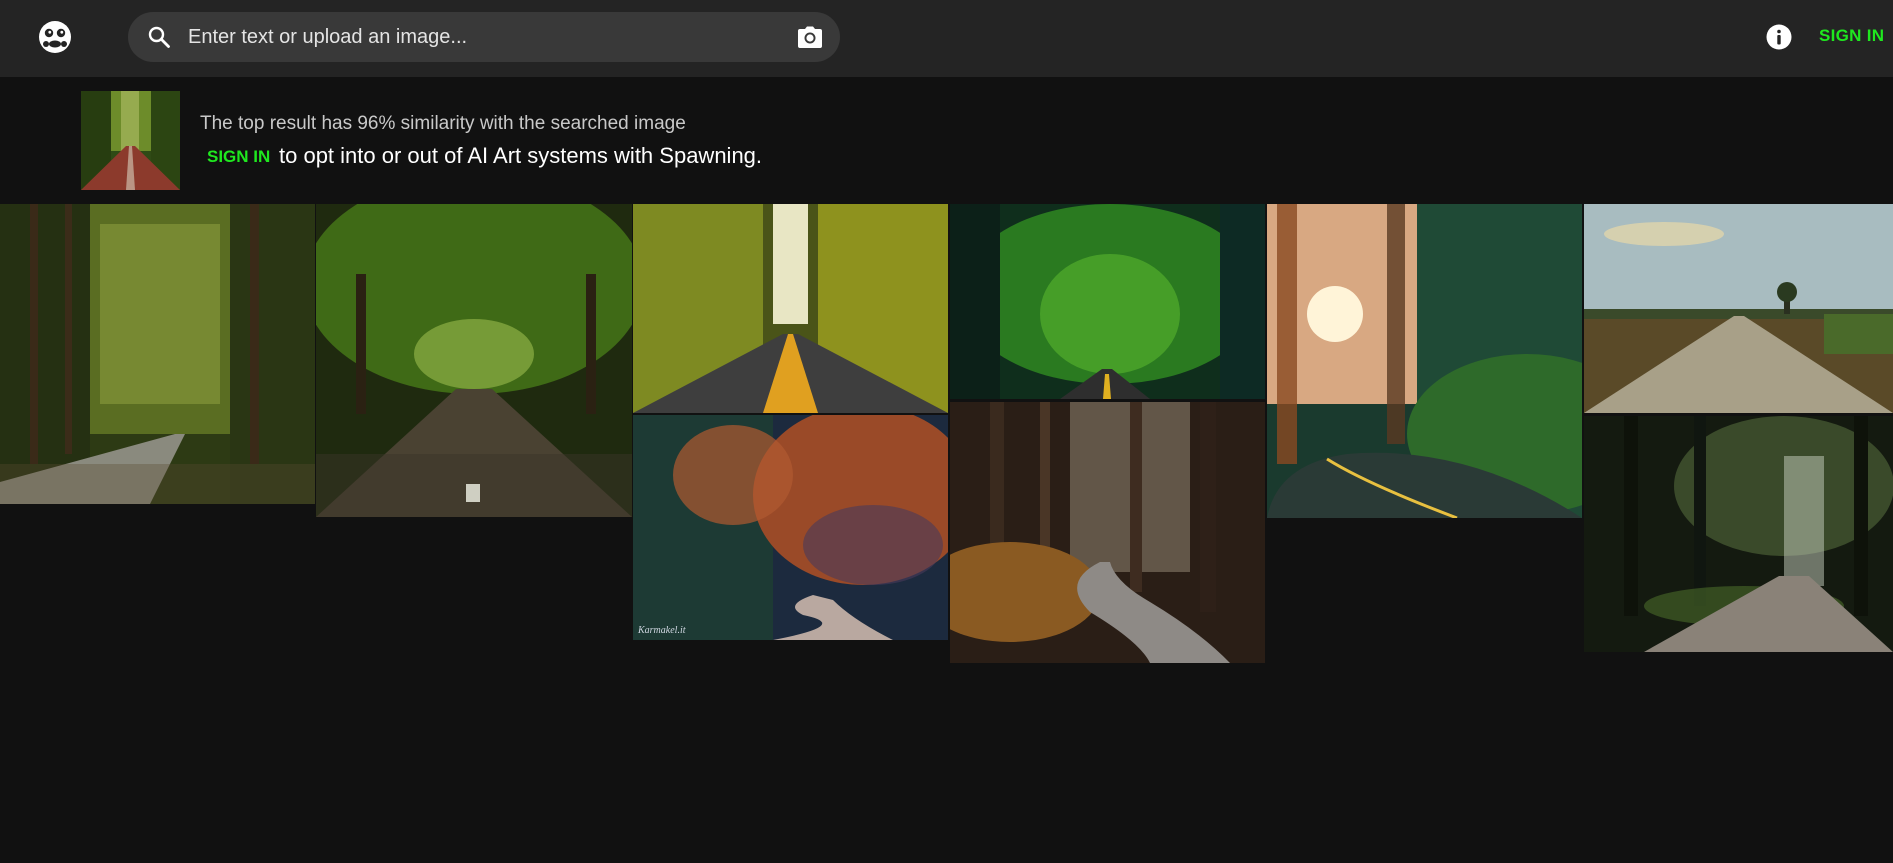 The image size is (1893, 863). I want to click on header-sign-in-link: SIGN IN, so click(1851, 36).